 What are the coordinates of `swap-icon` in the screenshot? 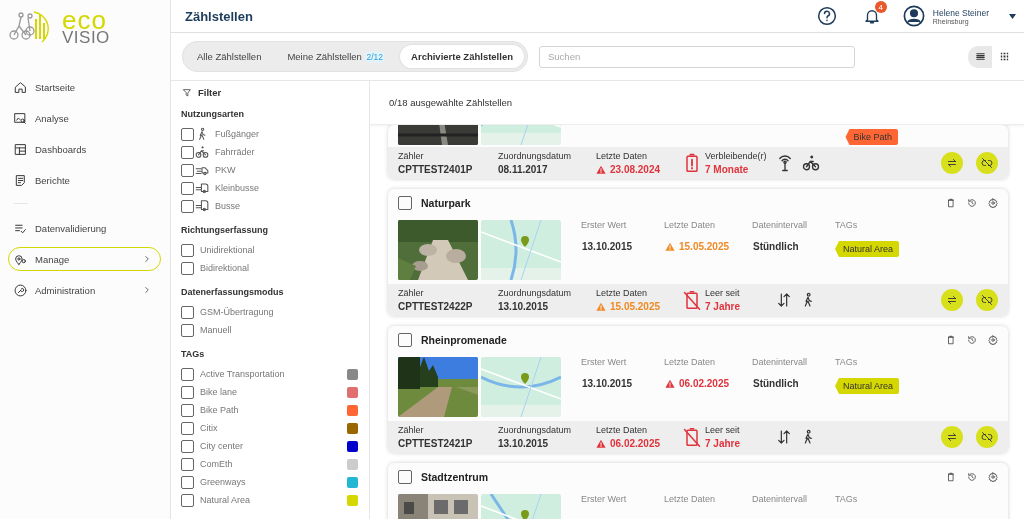 It's located at (952, 437).